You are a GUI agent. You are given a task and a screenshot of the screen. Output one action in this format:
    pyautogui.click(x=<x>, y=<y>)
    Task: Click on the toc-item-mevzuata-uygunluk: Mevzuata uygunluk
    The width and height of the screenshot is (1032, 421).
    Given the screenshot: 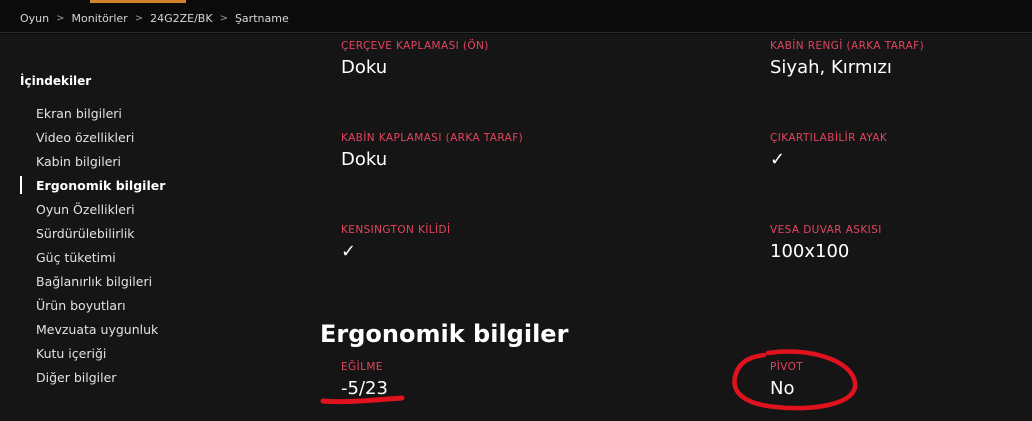 What is the action you would take?
    pyautogui.click(x=160, y=329)
    